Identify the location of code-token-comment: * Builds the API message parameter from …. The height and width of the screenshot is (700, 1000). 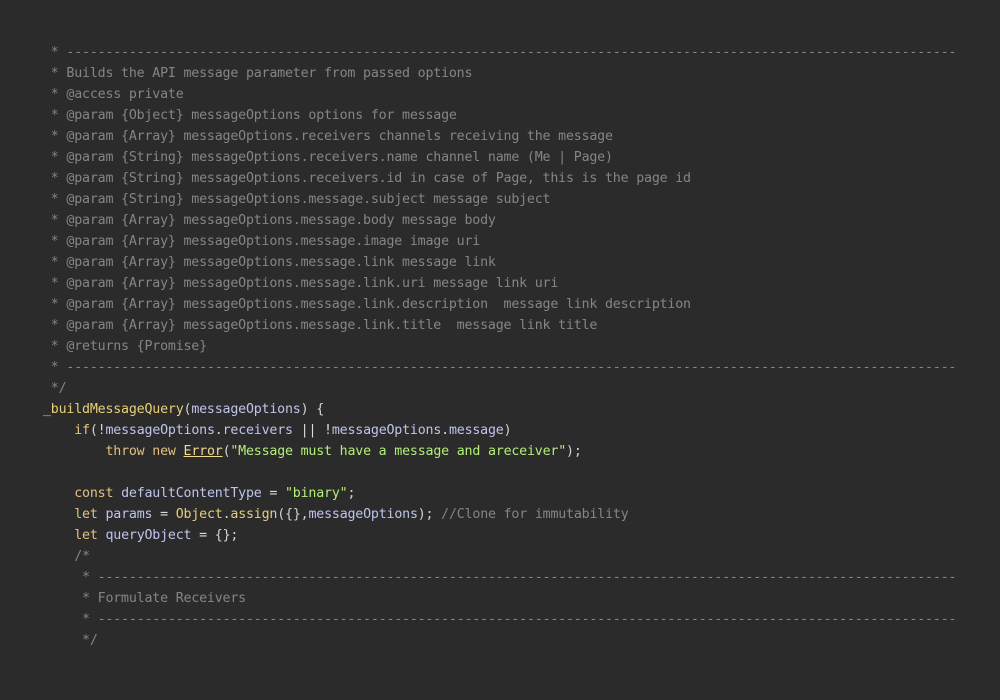
(258, 73).